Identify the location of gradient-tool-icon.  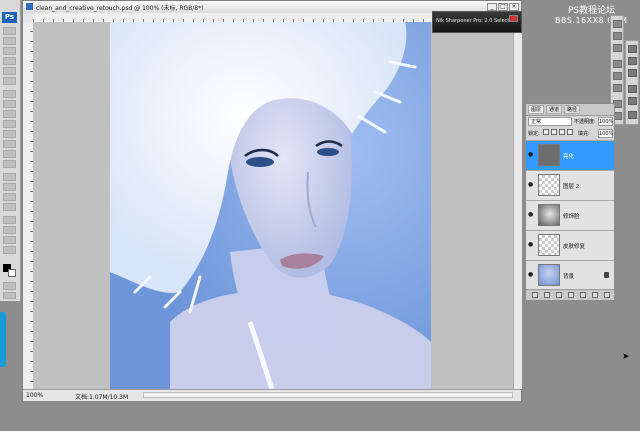
(9, 144).